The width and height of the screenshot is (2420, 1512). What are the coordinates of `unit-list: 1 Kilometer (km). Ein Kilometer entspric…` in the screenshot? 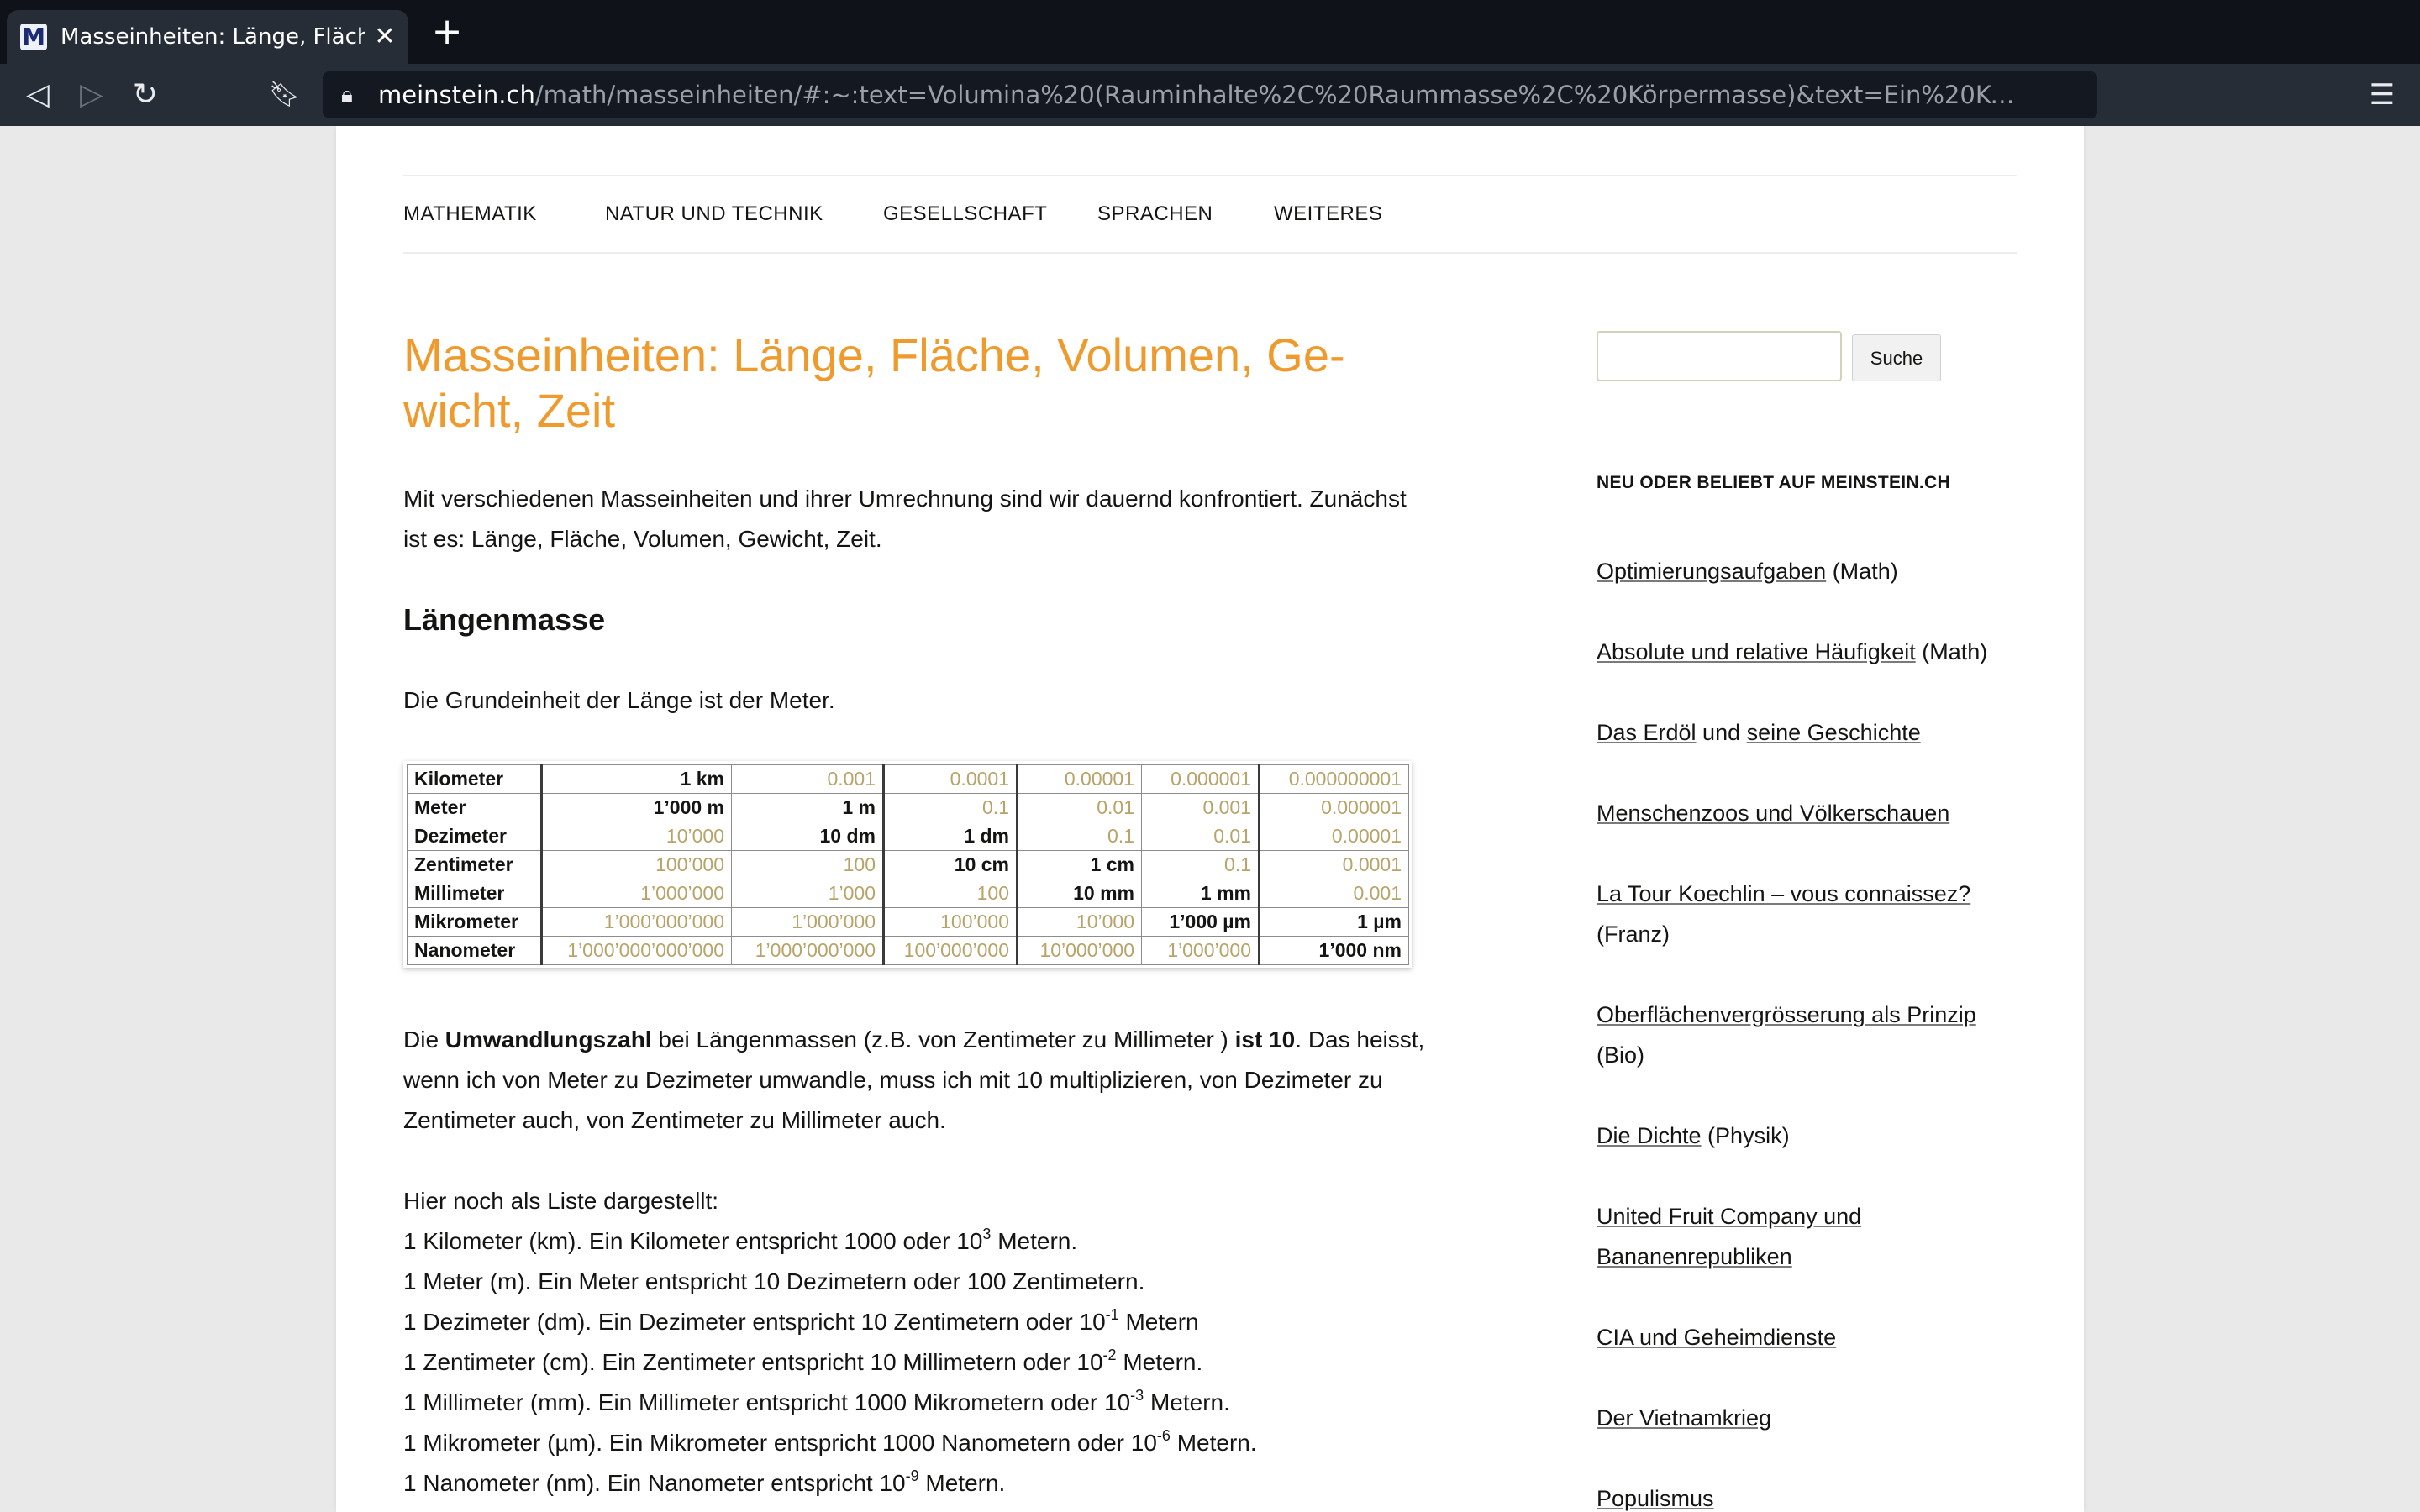 It's located at (907, 1362).